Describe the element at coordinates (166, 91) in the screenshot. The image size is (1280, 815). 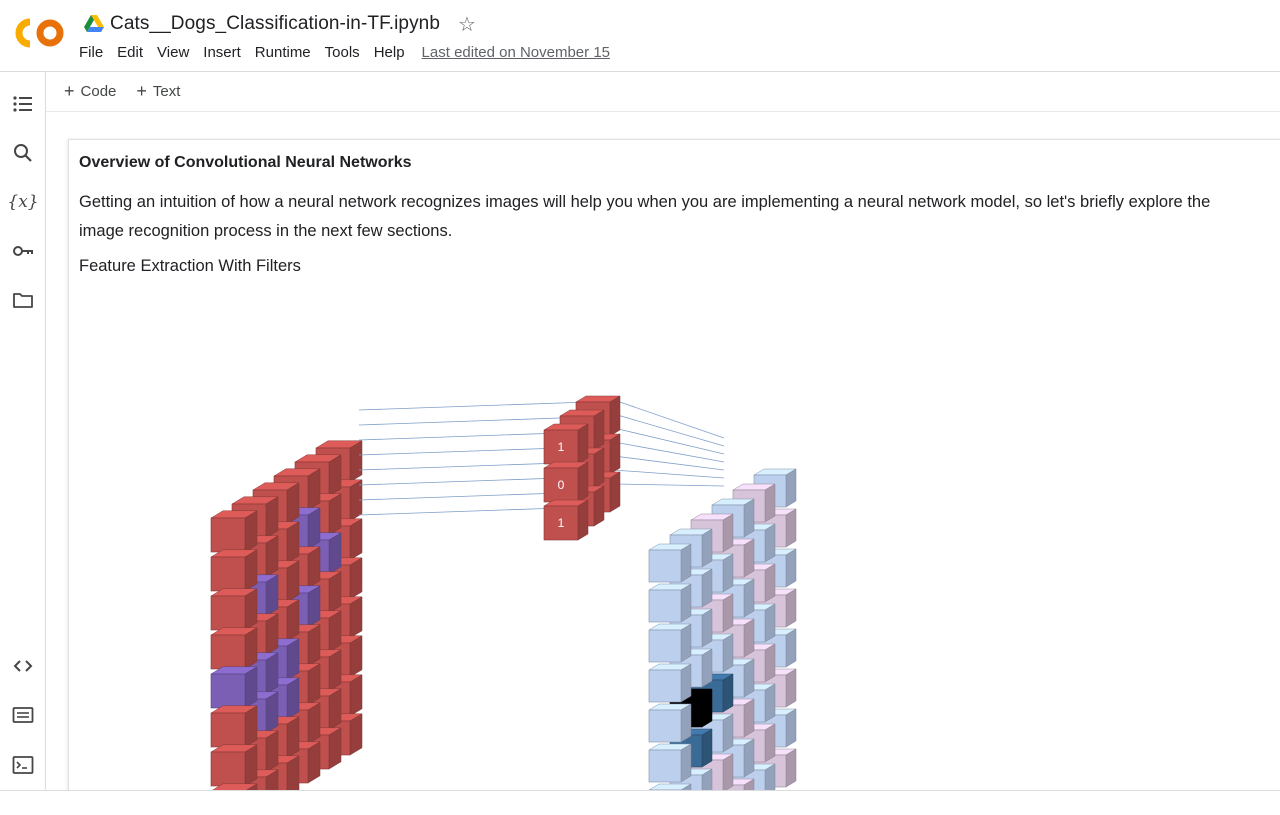
I see `add-text-label: Text` at that location.